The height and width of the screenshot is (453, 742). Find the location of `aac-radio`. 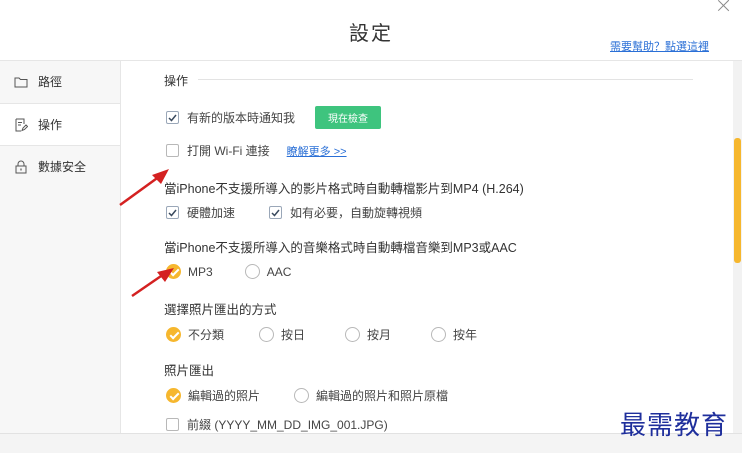

aac-radio is located at coordinates (252, 271).